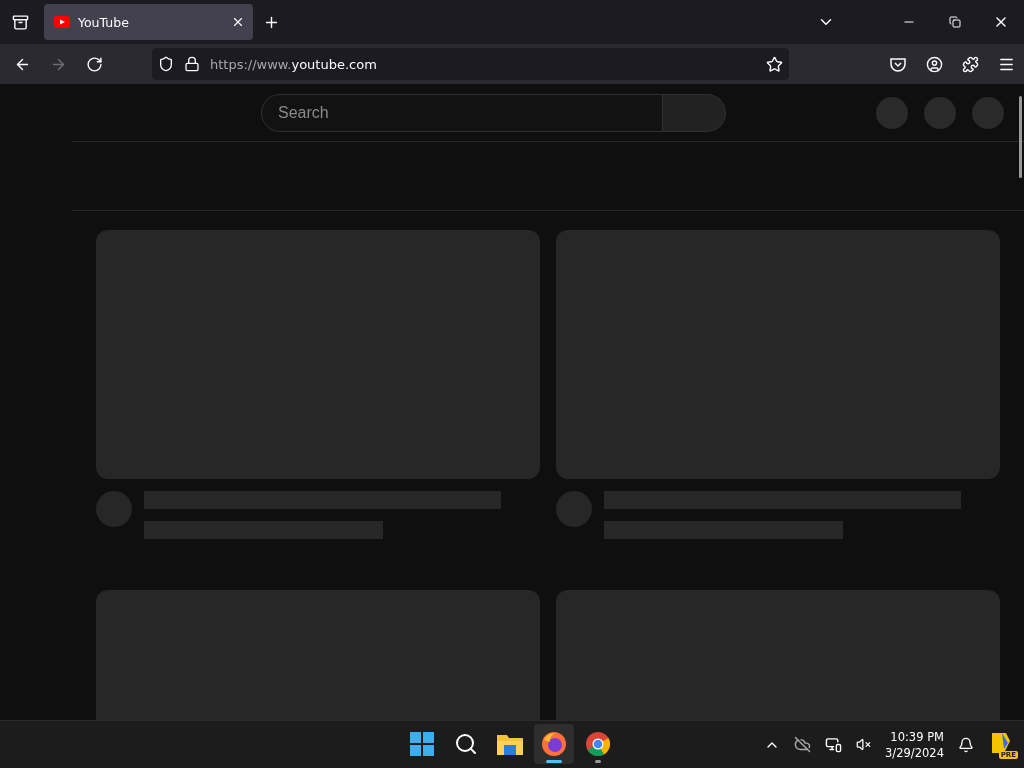 Image resolution: width=1024 pixels, height=768 pixels. Describe the element at coordinates (554, 744) in the screenshot. I see `firefox-logo-icon` at that location.